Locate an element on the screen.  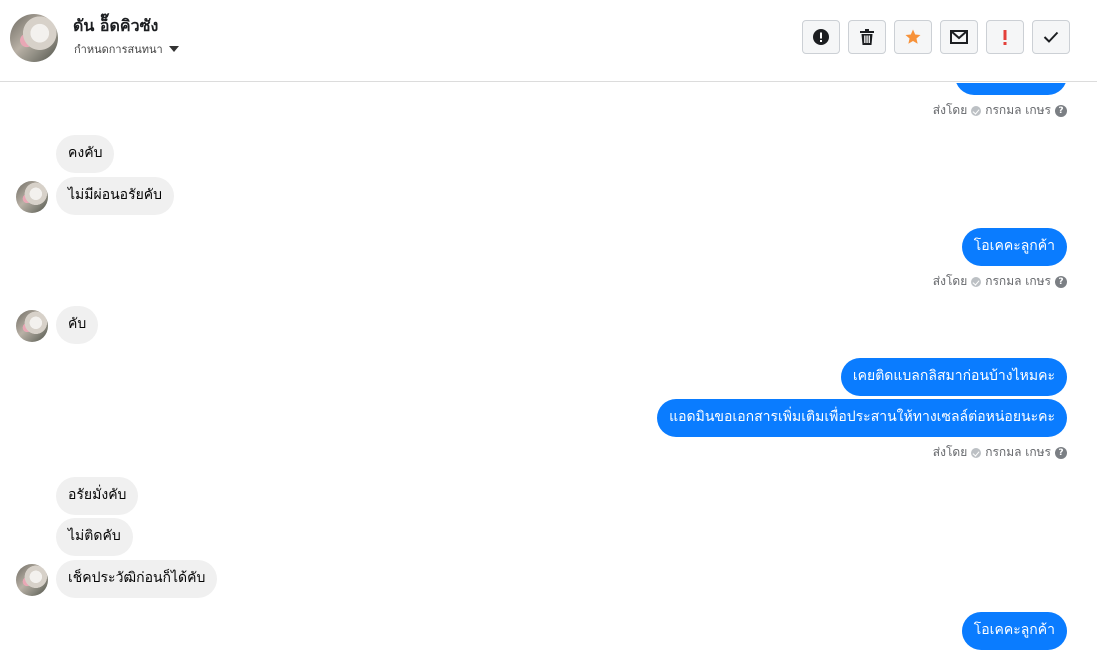
conversation-header: ดัน อ็๊ดคิวซัง กำหนดการสนทนา is located at coordinates (548, 41).